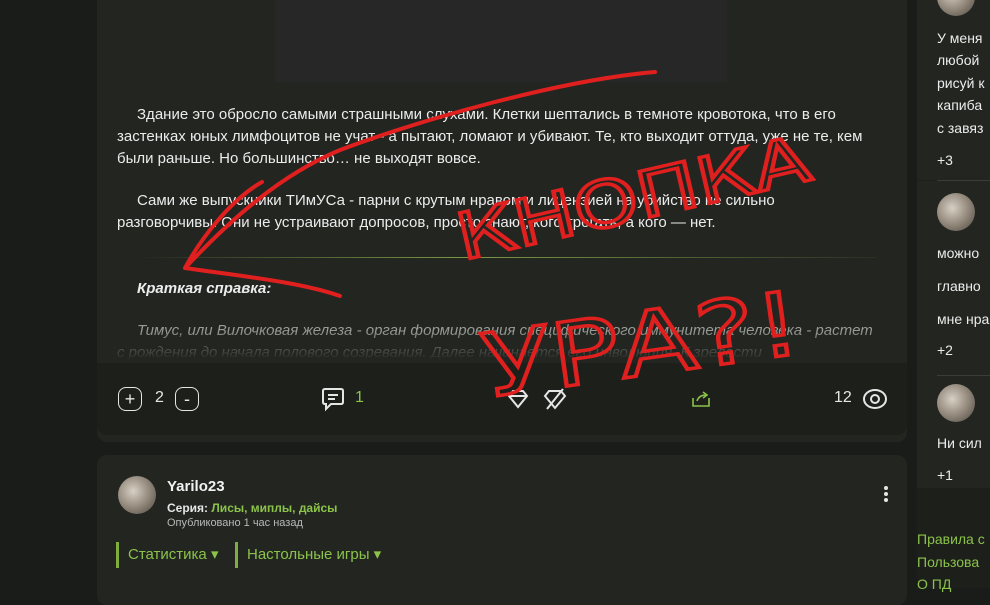 The height and width of the screenshot is (605, 990). I want to click on comment-line: У меня, so click(960, 38).